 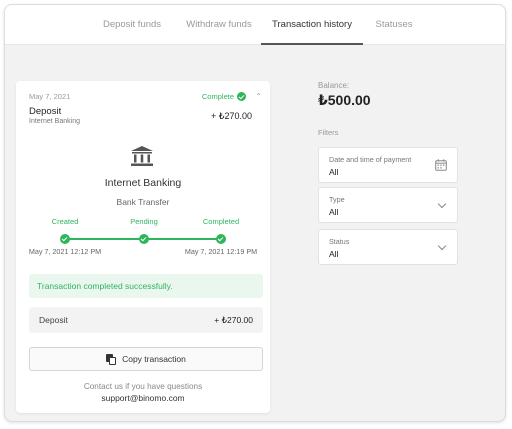 What do you see at coordinates (231, 116) in the screenshot?
I see `transaction-amount: + ₺270.00` at bounding box center [231, 116].